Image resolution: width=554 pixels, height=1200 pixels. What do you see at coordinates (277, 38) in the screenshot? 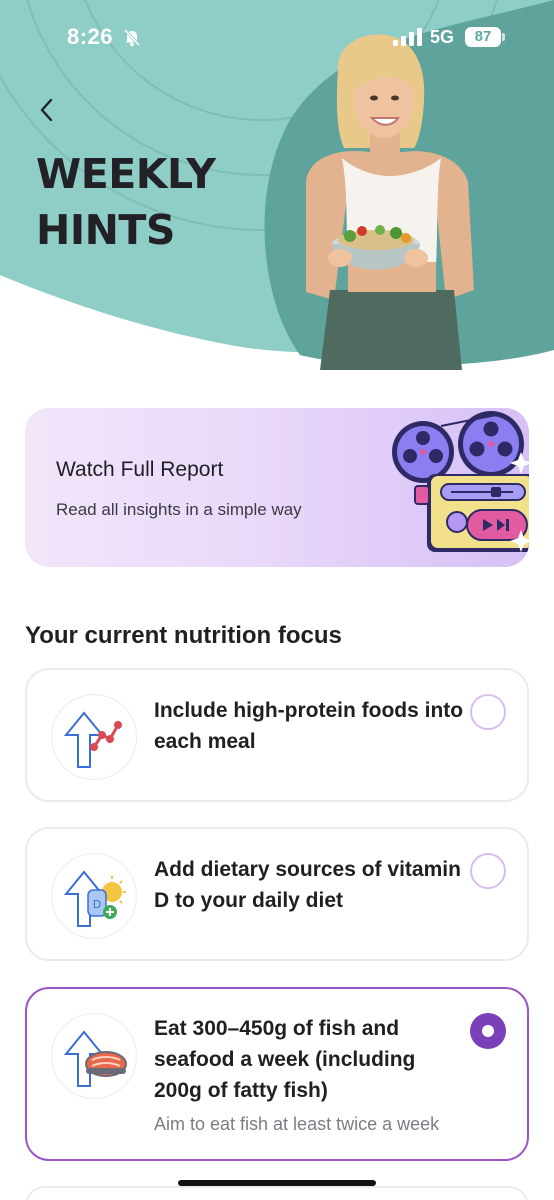
I see `status-bar: 8:26 5G 87` at bounding box center [277, 38].